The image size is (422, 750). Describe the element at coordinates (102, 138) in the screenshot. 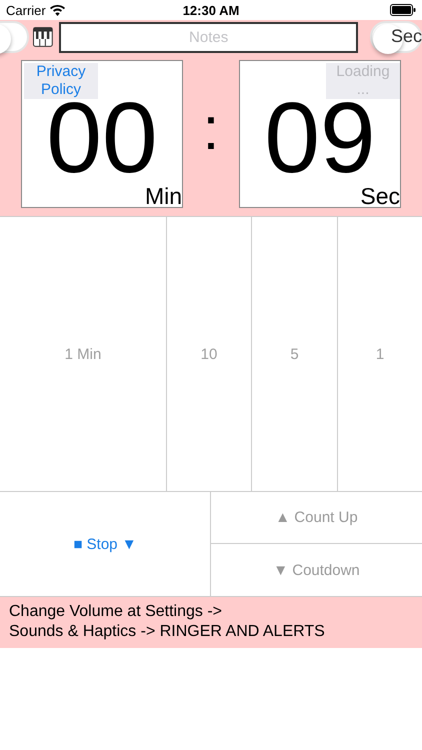

I see `timer-digits: 00` at that location.